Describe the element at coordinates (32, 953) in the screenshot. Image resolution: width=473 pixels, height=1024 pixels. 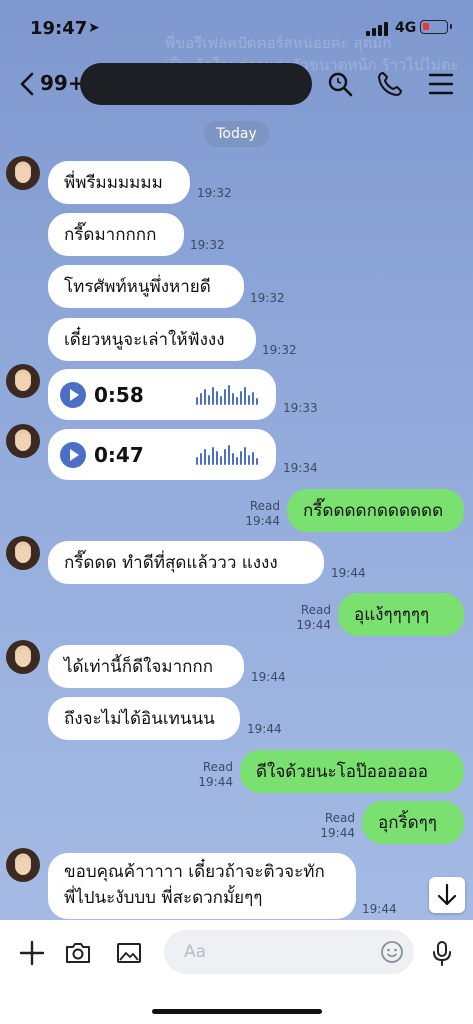
I see `plus-icon` at that location.